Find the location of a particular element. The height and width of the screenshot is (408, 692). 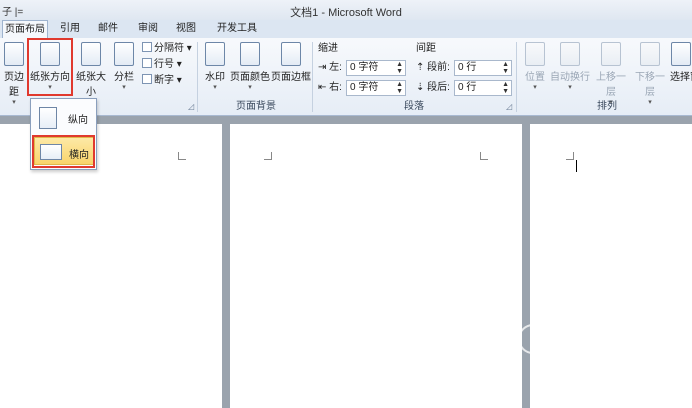

page-borders-button: 页面边框 is located at coordinates (291, 68).